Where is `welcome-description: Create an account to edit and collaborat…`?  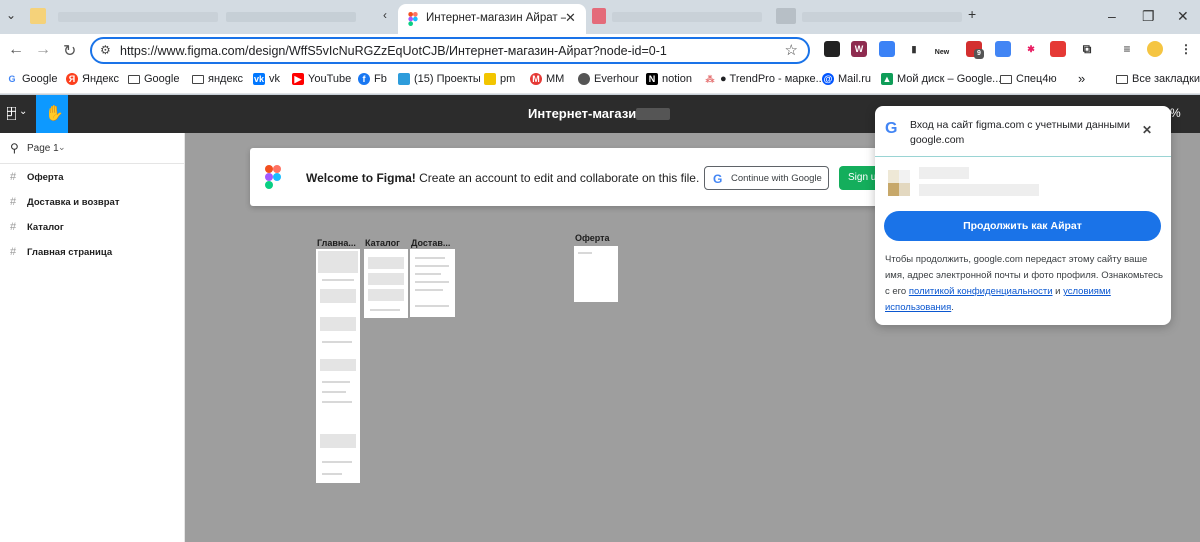 welcome-description: Create an account to edit and collaborat… is located at coordinates (557, 178).